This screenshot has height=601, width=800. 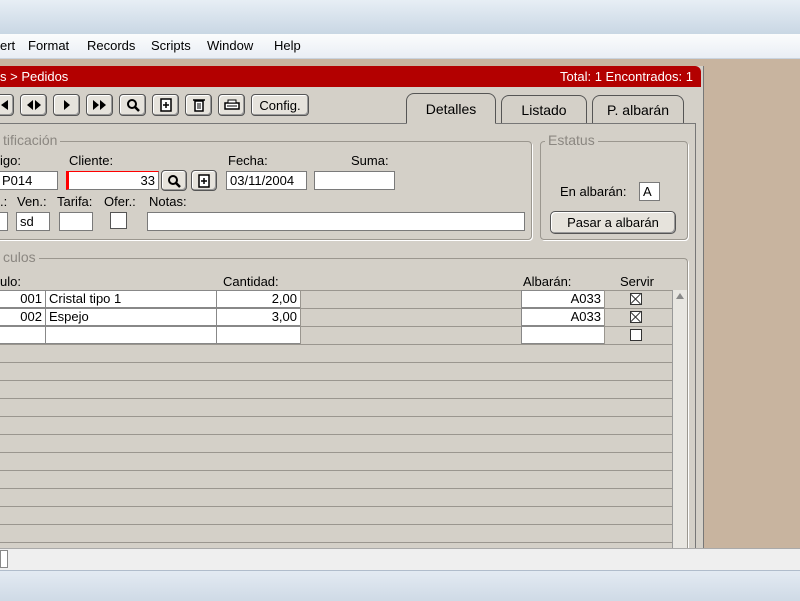 I want to click on menu-records: Records, so click(x=111, y=45).